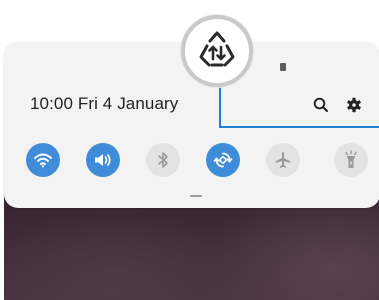  I want to click on recycle-share-icon, so click(217, 51).